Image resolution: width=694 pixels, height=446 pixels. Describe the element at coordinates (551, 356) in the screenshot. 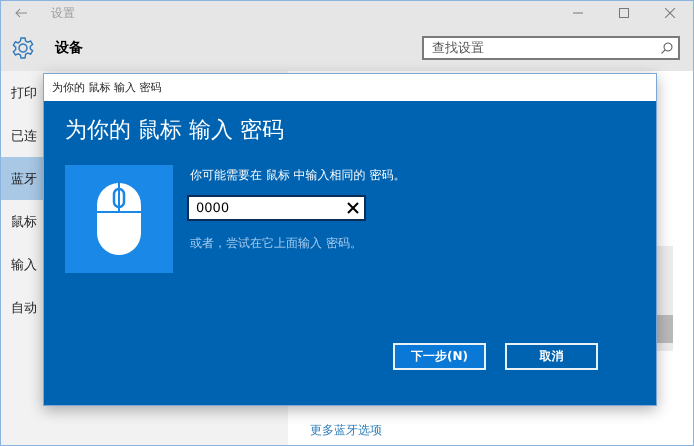

I see `cancel-button: 取消` at that location.